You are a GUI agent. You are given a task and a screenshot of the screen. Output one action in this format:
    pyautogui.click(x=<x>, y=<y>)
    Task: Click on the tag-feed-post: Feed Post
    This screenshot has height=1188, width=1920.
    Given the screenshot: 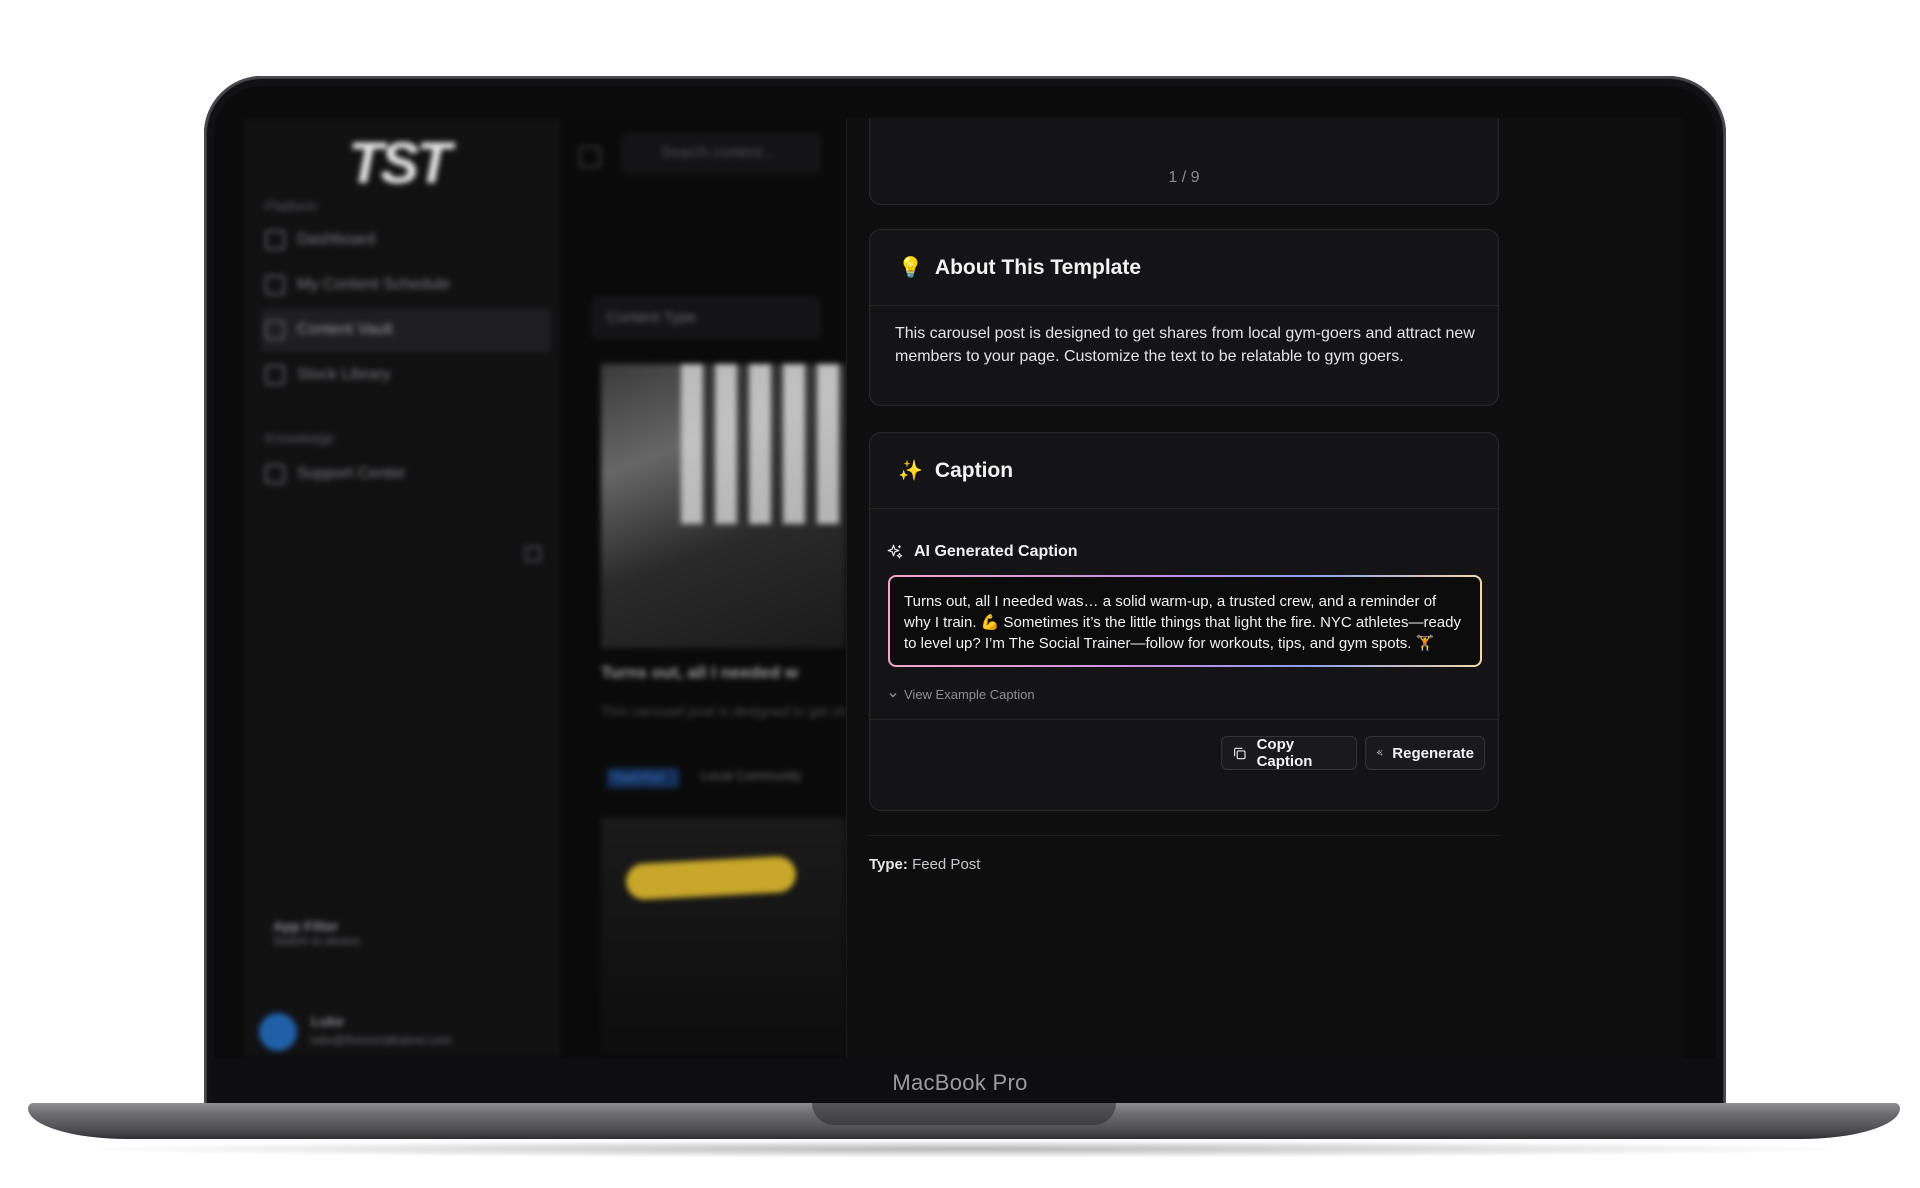 What is the action you would take?
    pyautogui.click(x=643, y=778)
    